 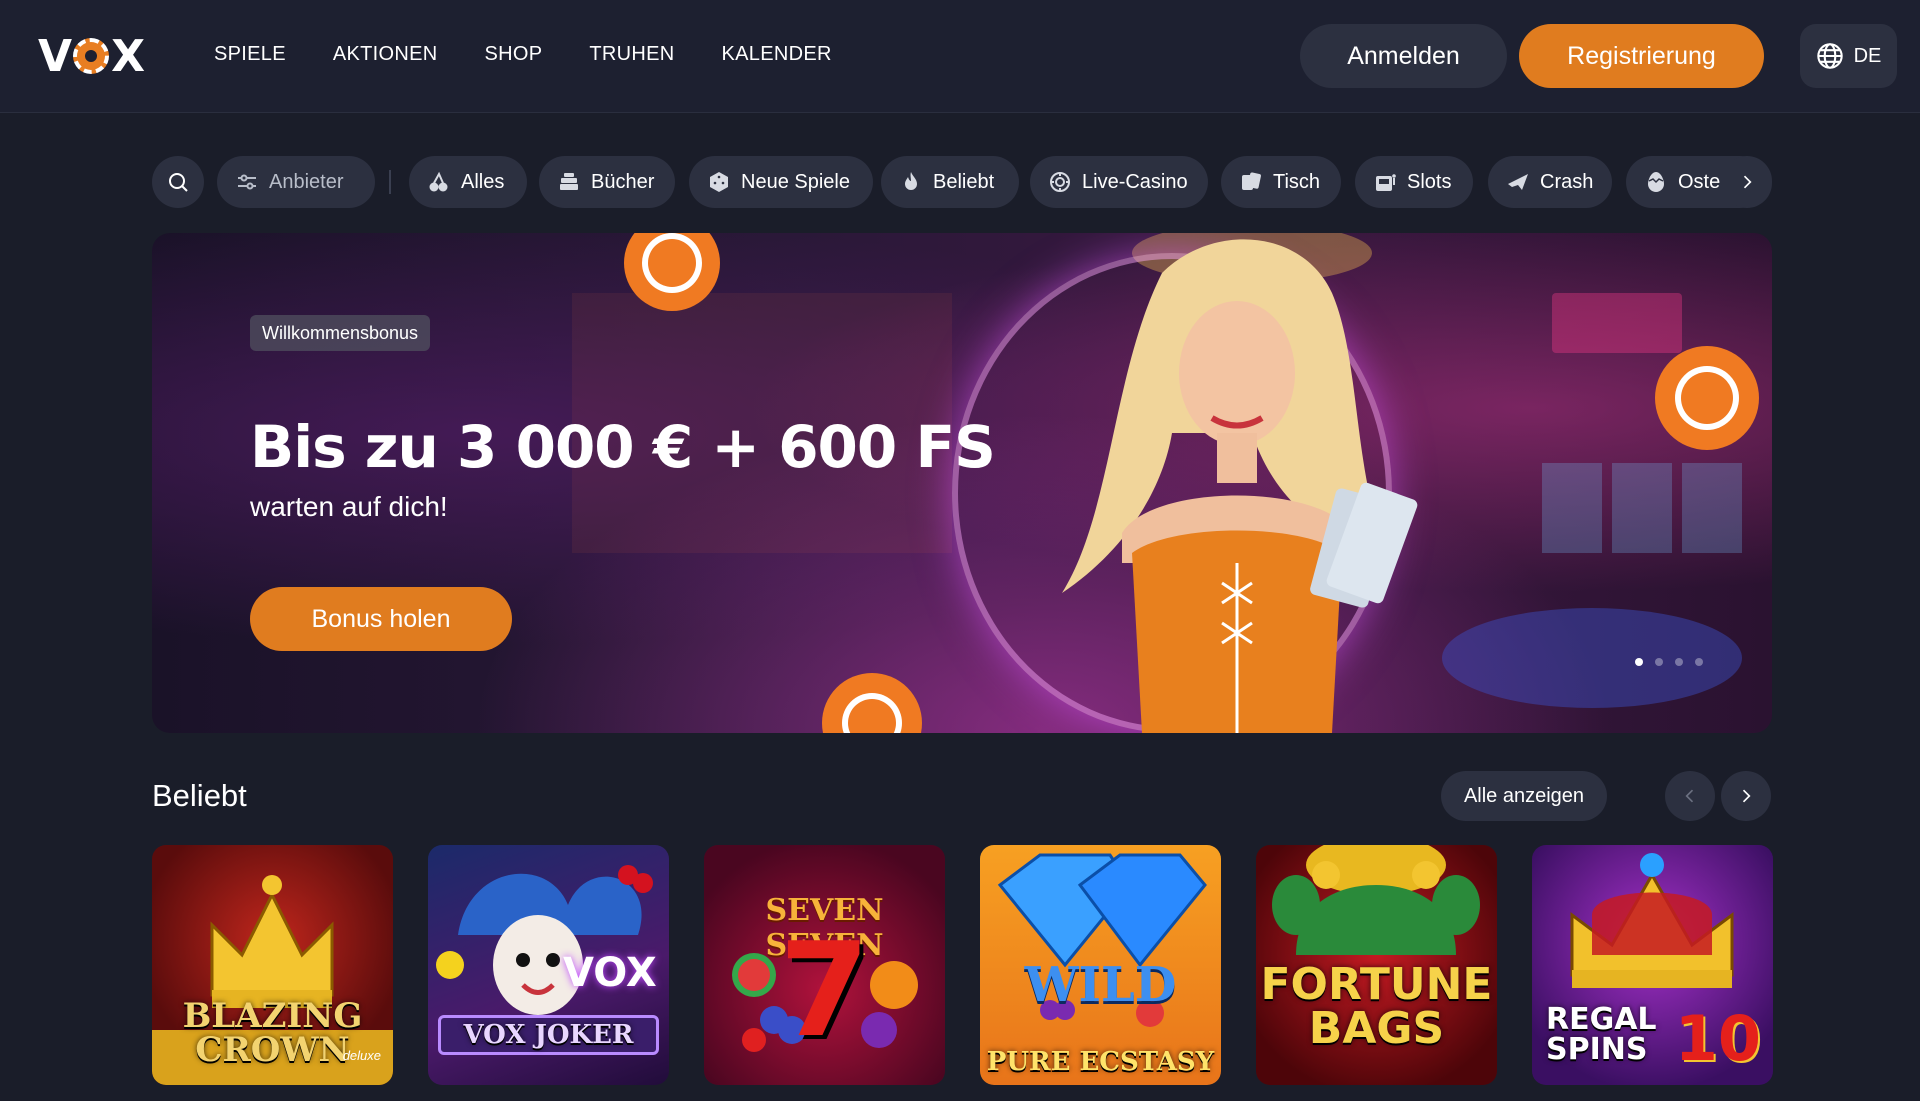 What do you see at coordinates (1652, 965) in the screenshot?
I see `game-tile-regal-spins-10: REGAL SPINS 10` at bounding box center [1652, 965].